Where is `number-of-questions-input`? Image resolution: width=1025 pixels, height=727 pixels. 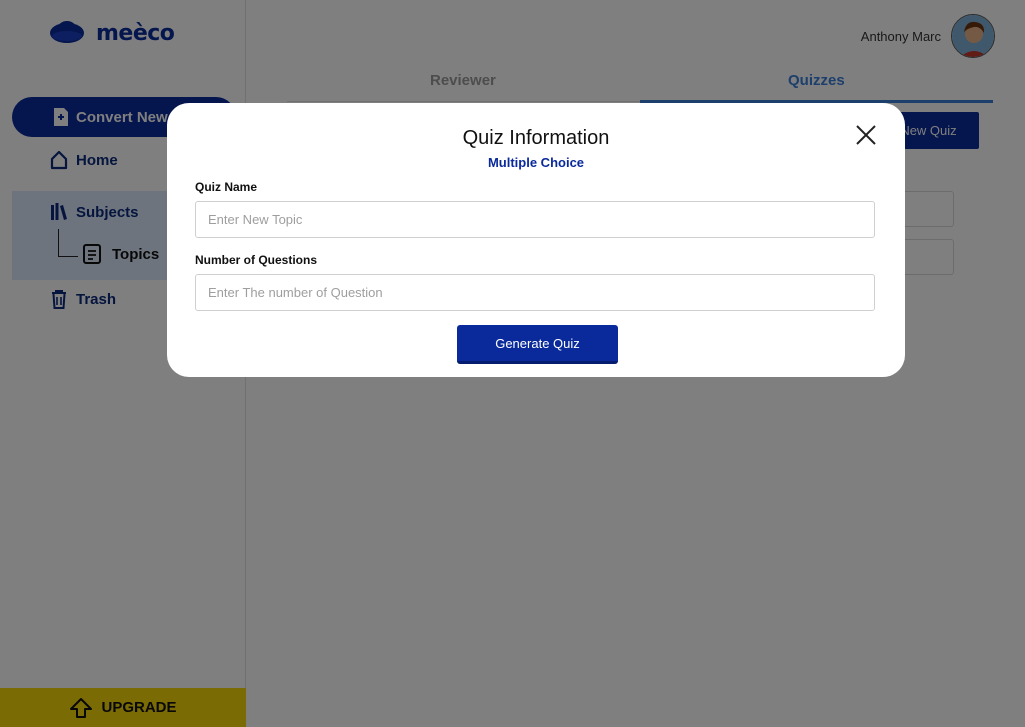 number-of-questions-input is located at coordinates (535, 292).